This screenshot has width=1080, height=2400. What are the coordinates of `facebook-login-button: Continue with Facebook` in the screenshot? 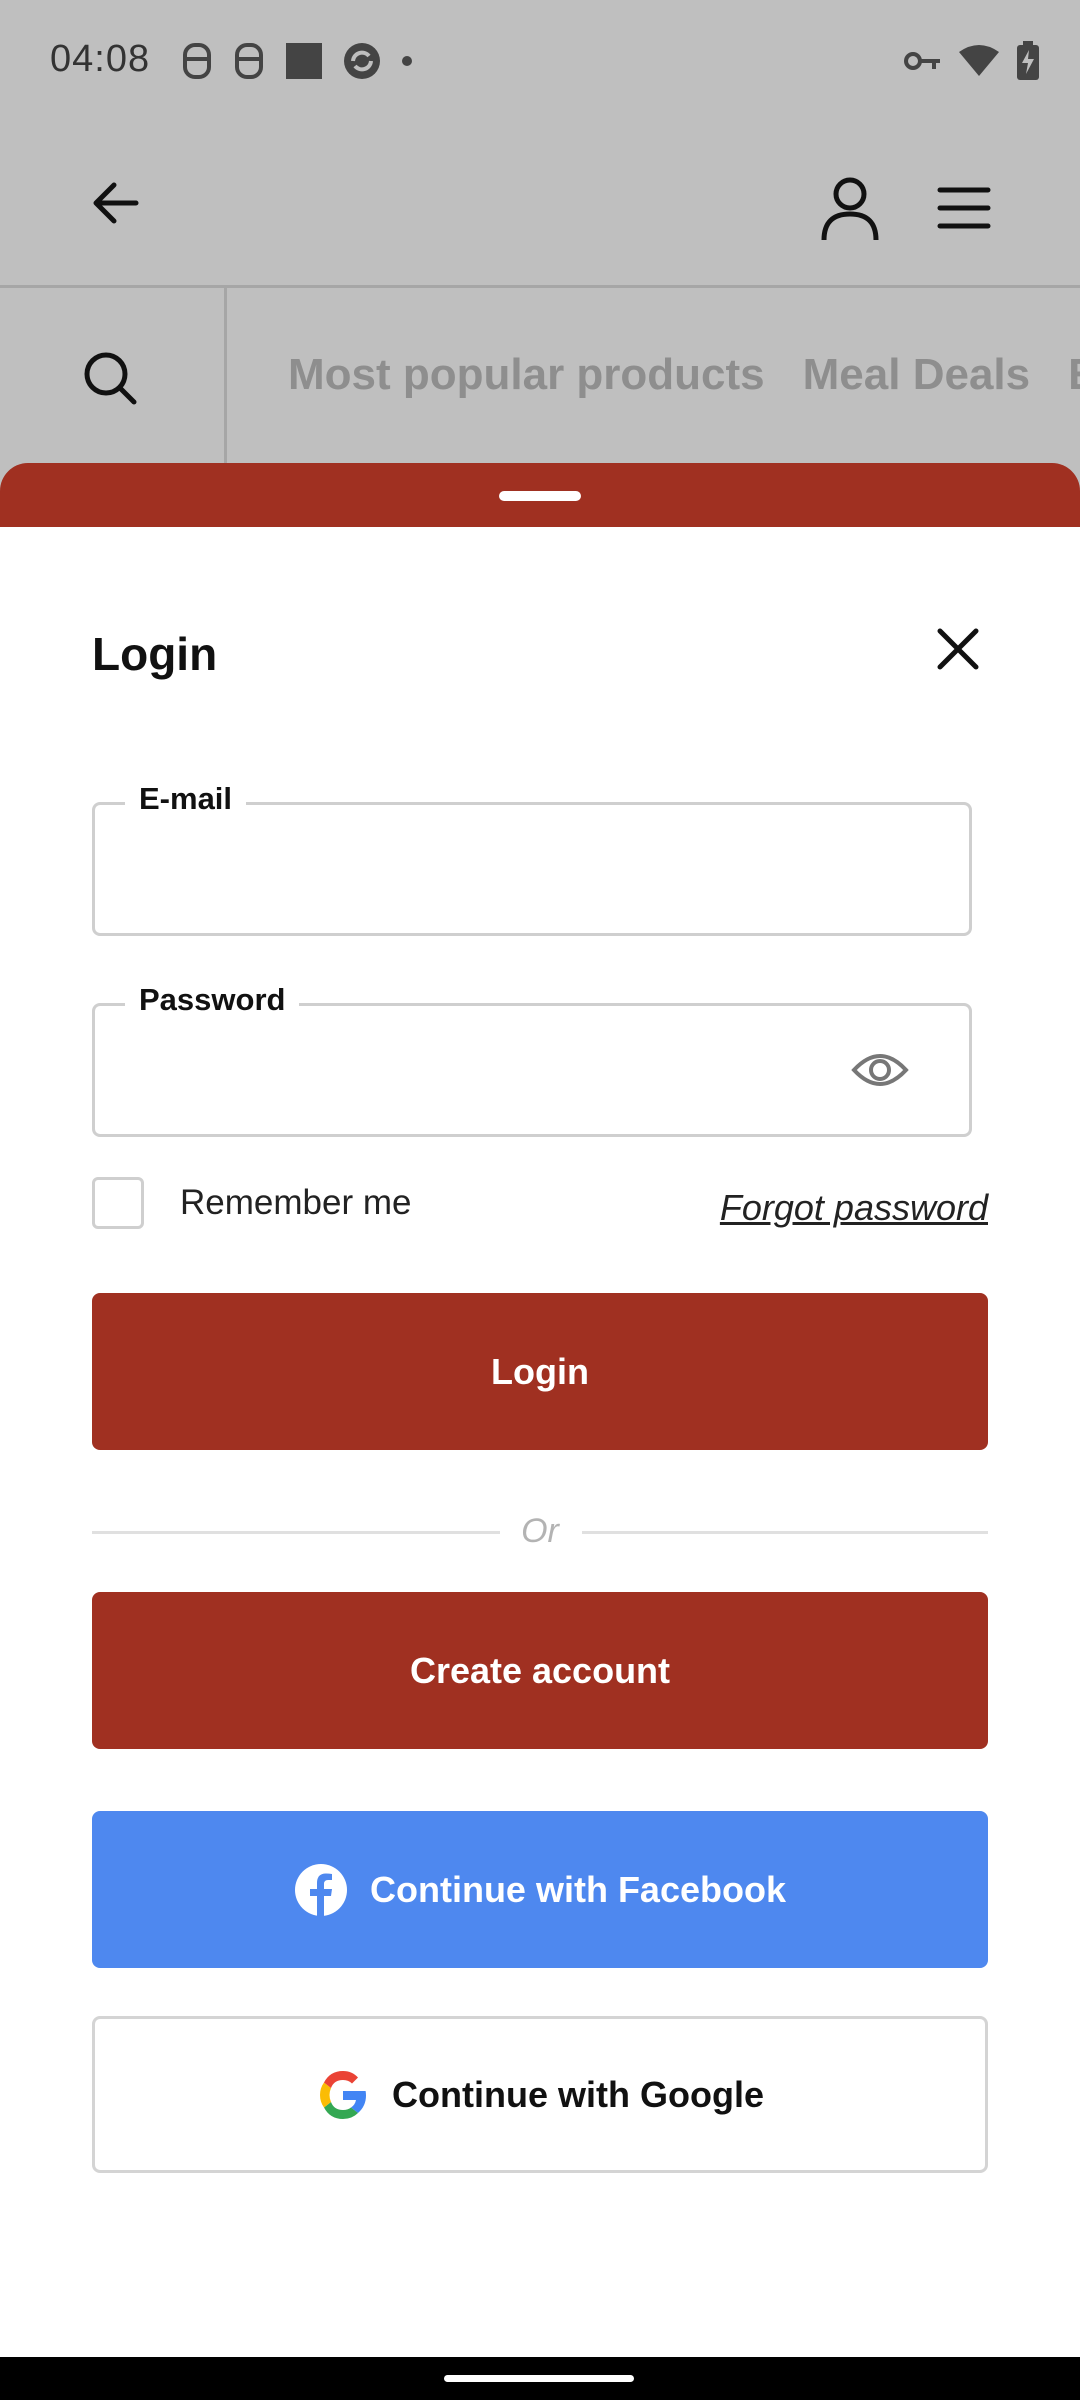 It's located at (540, 1889).